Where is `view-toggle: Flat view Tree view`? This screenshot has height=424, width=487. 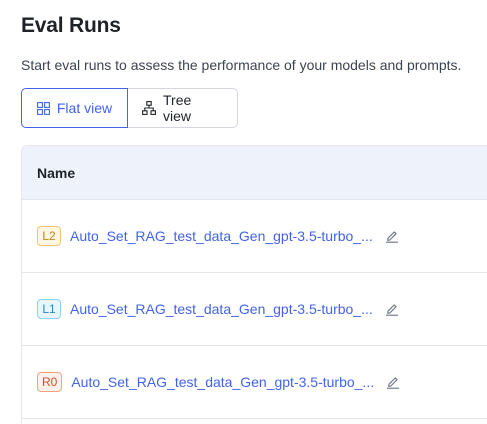 view-toggle: Flat view Tree view is located at coordinates (129, 108).